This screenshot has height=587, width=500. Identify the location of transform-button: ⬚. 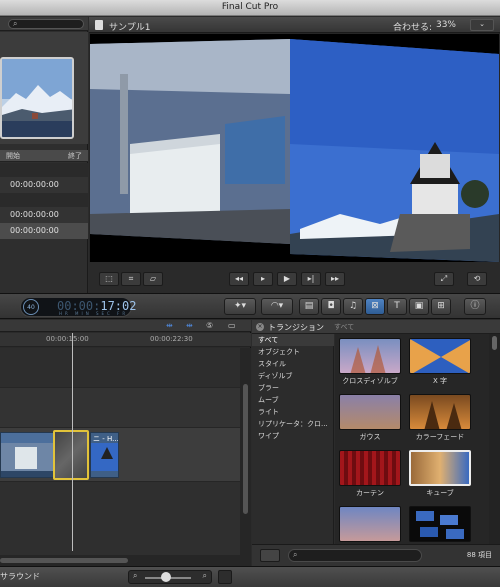
(109, 279).